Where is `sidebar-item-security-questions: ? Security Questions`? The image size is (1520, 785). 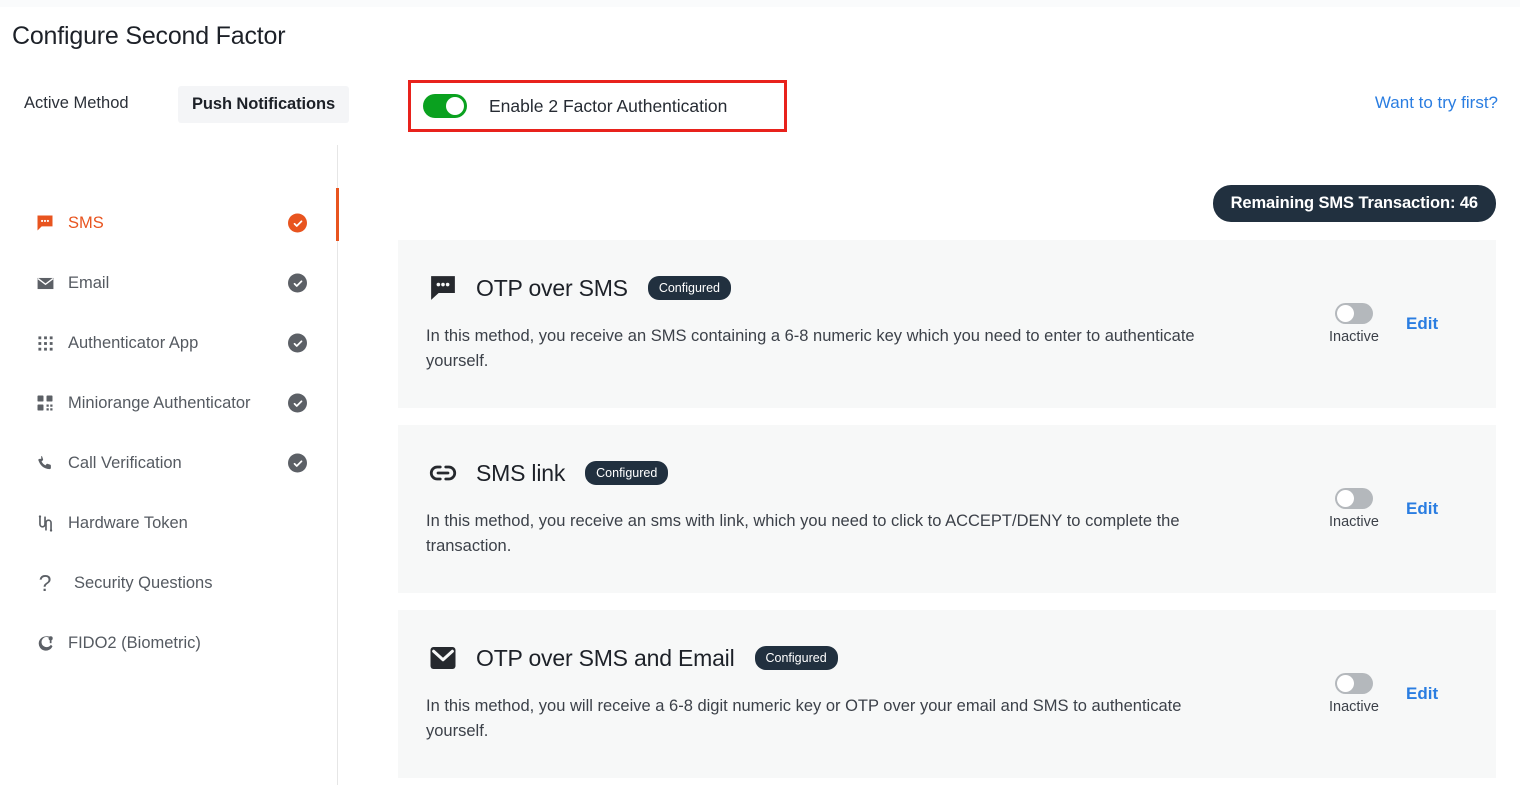 sidebar-item-security-questions: ? Security Questions is located at coordinates (168, 583).